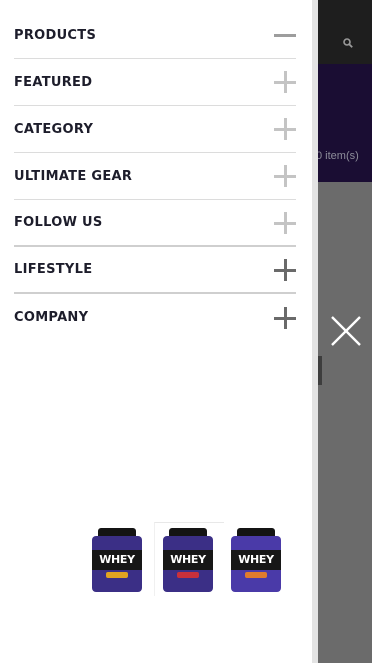 Image resolution: width=372 pixels, height=663 pixels. Describe the element at coordinates (58, 222) in the screenshot. I see `menu-item-label: FOLLOW US` at that location.